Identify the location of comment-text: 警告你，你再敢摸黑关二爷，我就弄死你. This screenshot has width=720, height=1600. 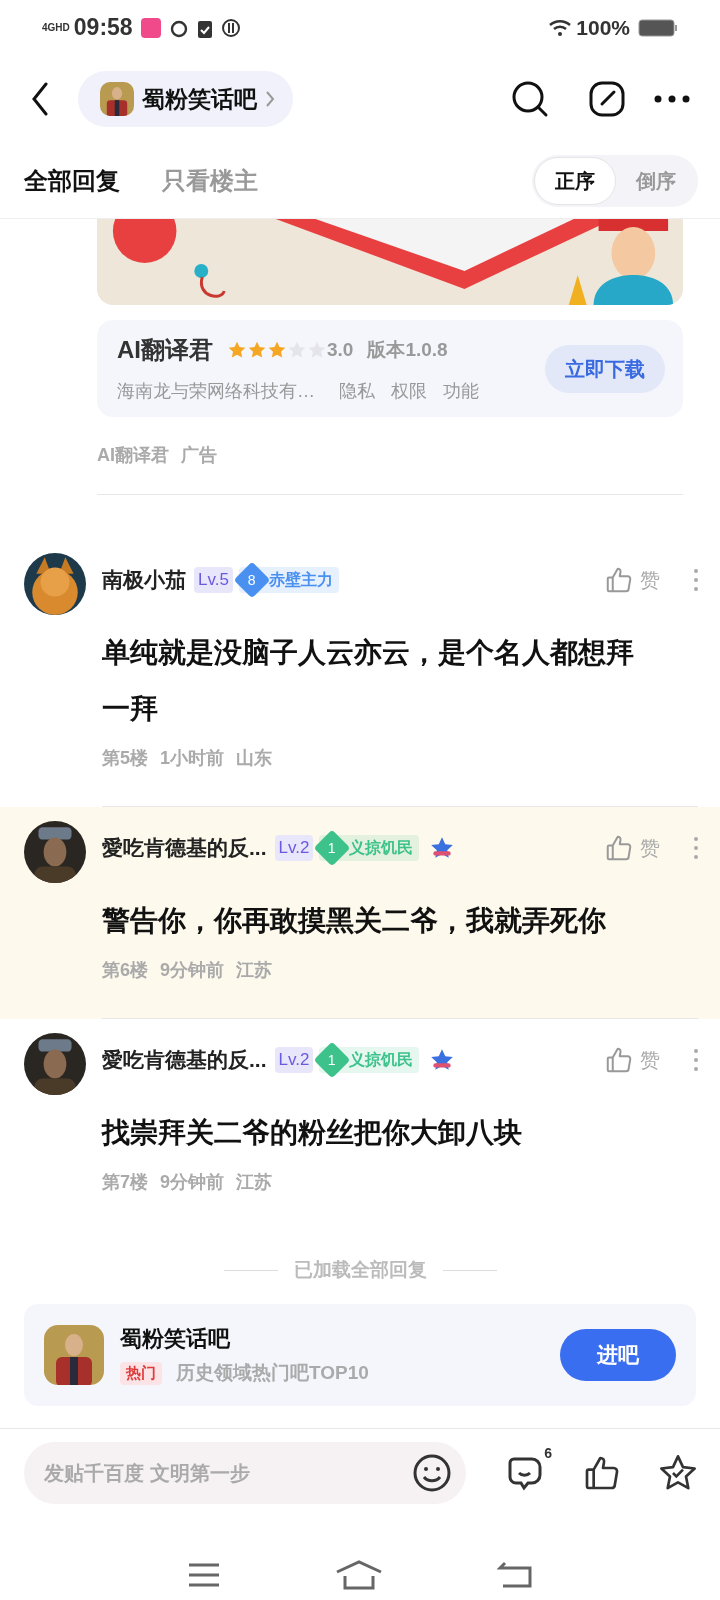
(354, 921).